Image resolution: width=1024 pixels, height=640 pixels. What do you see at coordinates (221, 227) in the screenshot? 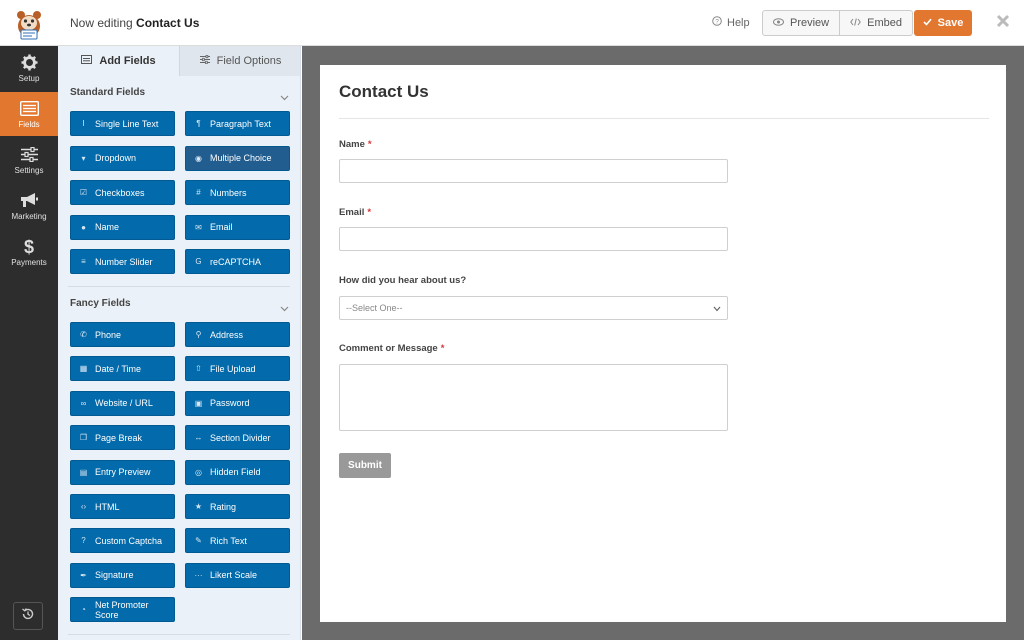
I see `field-button-label: Email` at bounding box center [221, 227].